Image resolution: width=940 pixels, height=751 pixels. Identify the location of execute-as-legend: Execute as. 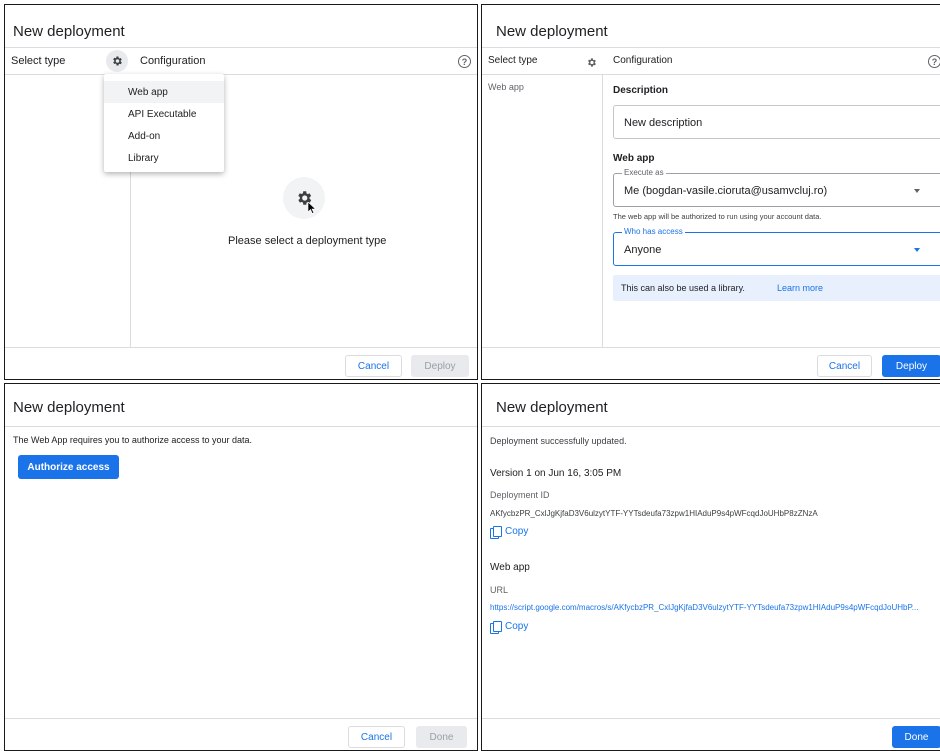
(644, 172).